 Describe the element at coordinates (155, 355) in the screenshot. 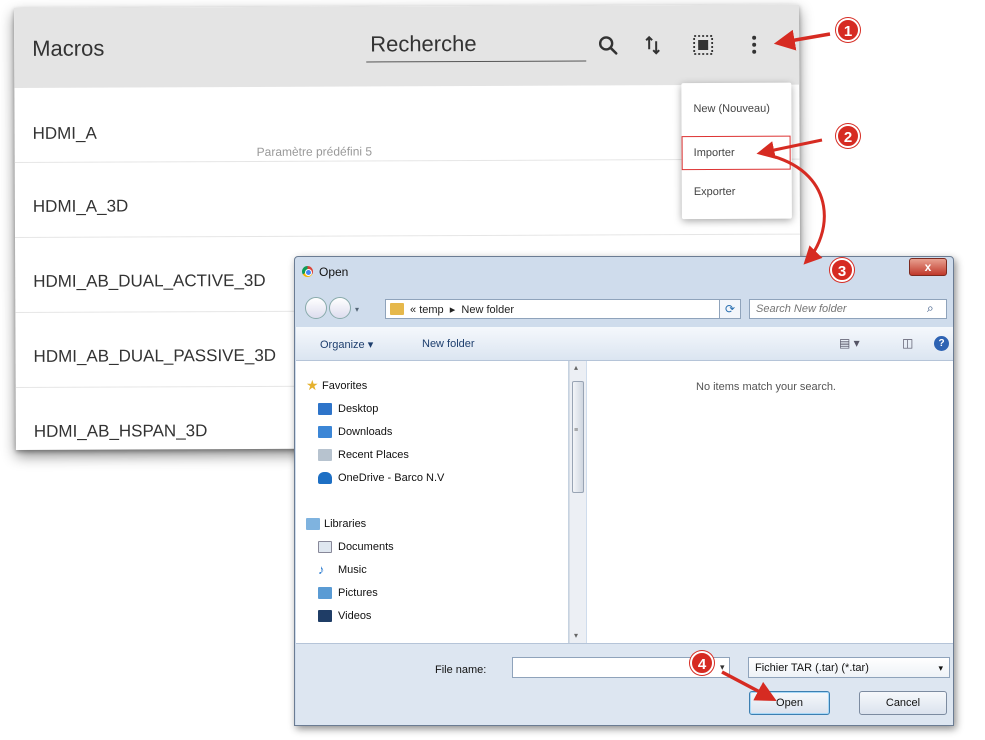

I see `list-item-title: HDMI_AB_DUAL_PASSIVE_3D` at that location.